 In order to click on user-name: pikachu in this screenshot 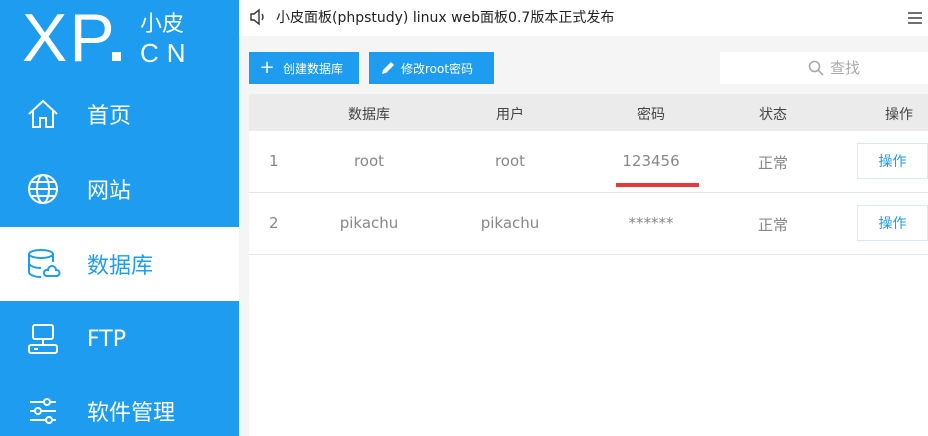, I will do `click(510, 223)`.